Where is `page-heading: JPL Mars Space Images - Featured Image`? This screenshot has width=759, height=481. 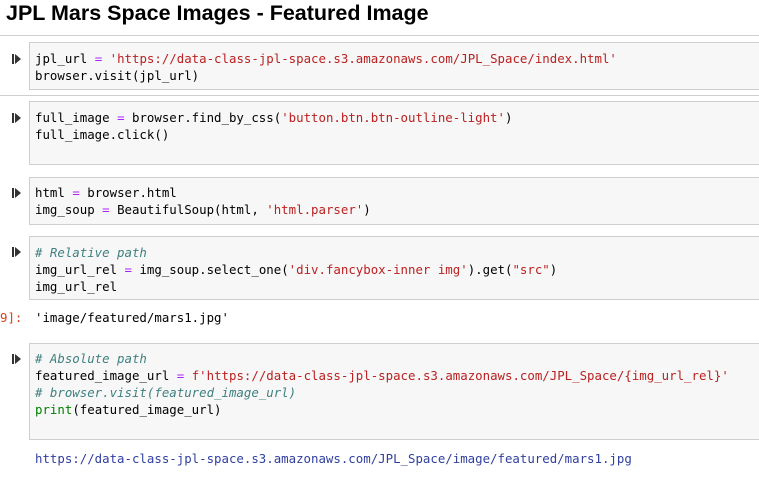 page-heading: JPL Mars Space Images - Featured Image is located at coordinates (217, 13).